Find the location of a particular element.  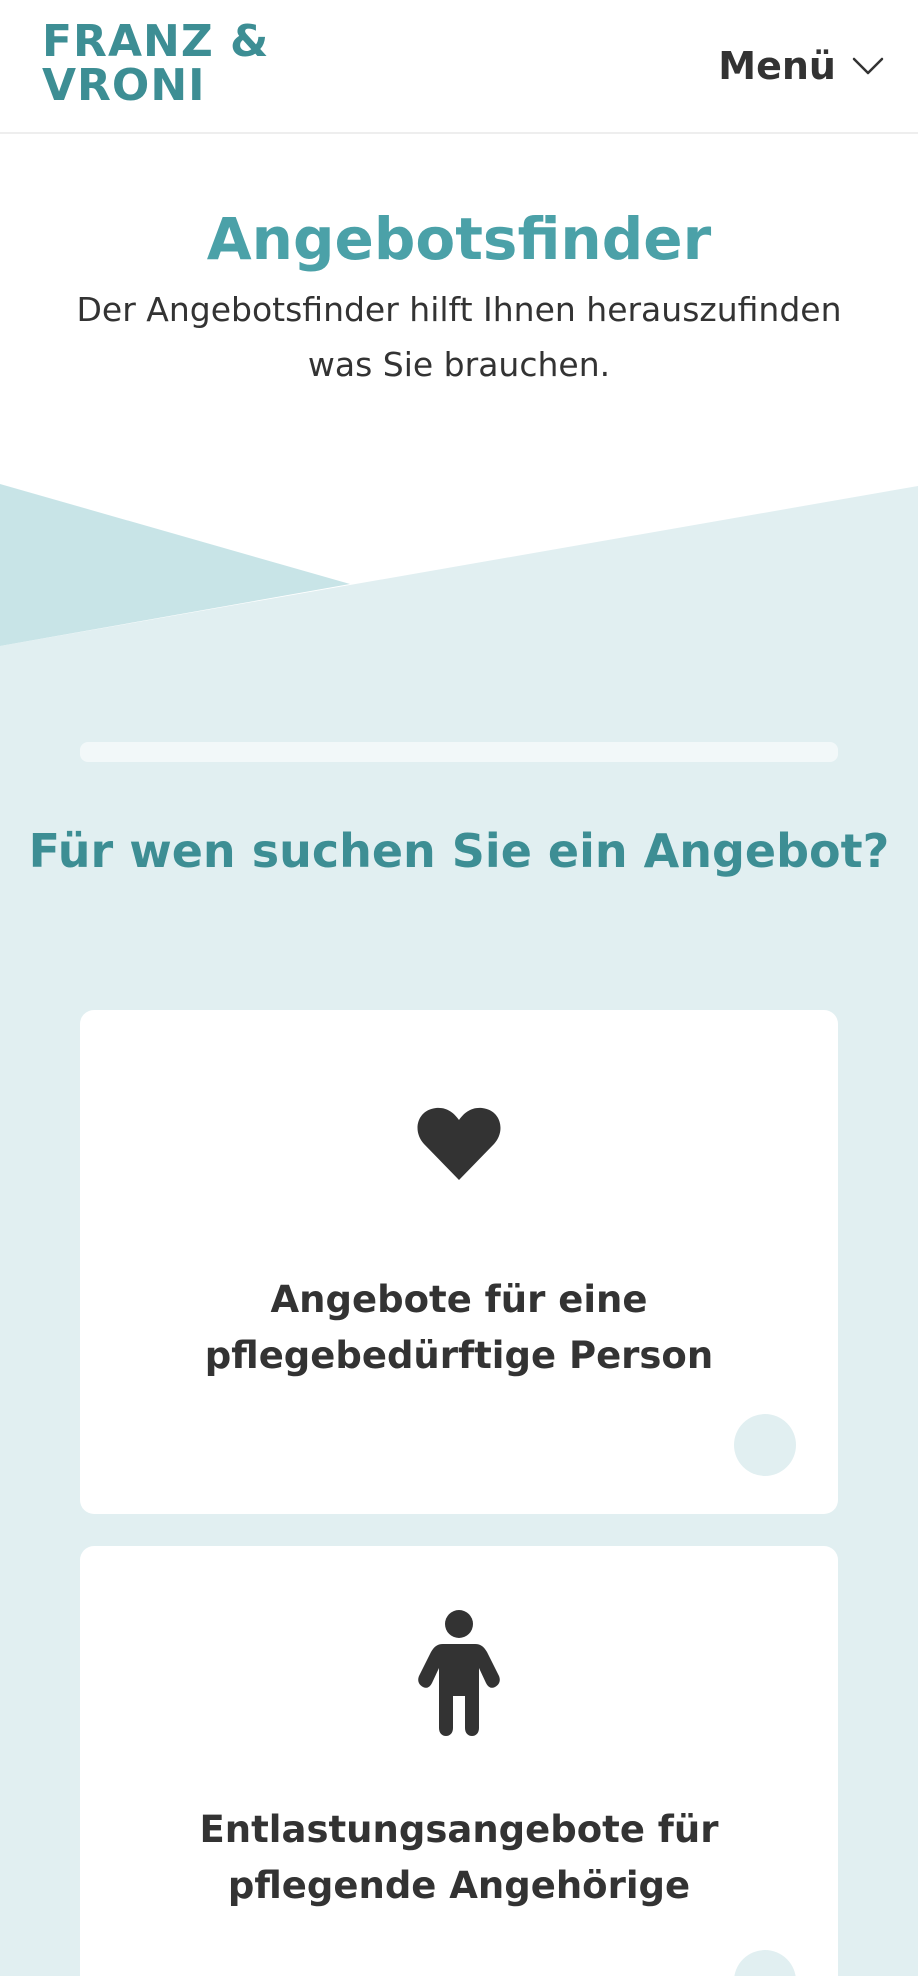

page-title: Angebotsfinder is located at coordinates (459, 239).